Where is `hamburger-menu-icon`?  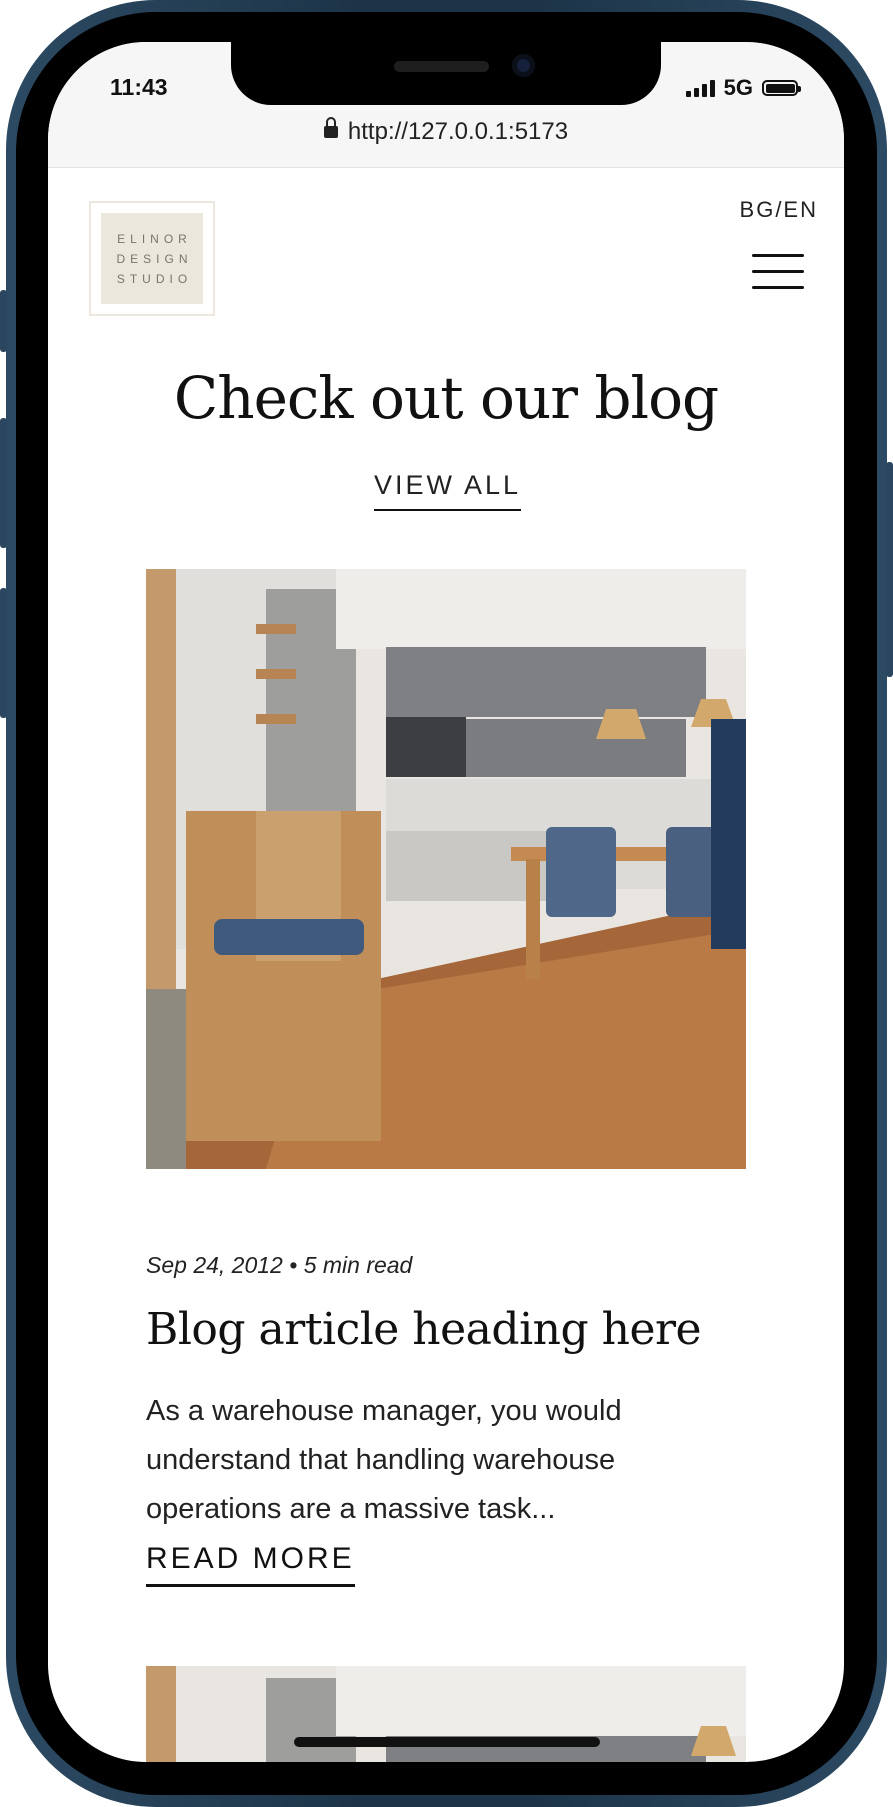
hamburger-menu-icon is located at coordinates (778, 273).